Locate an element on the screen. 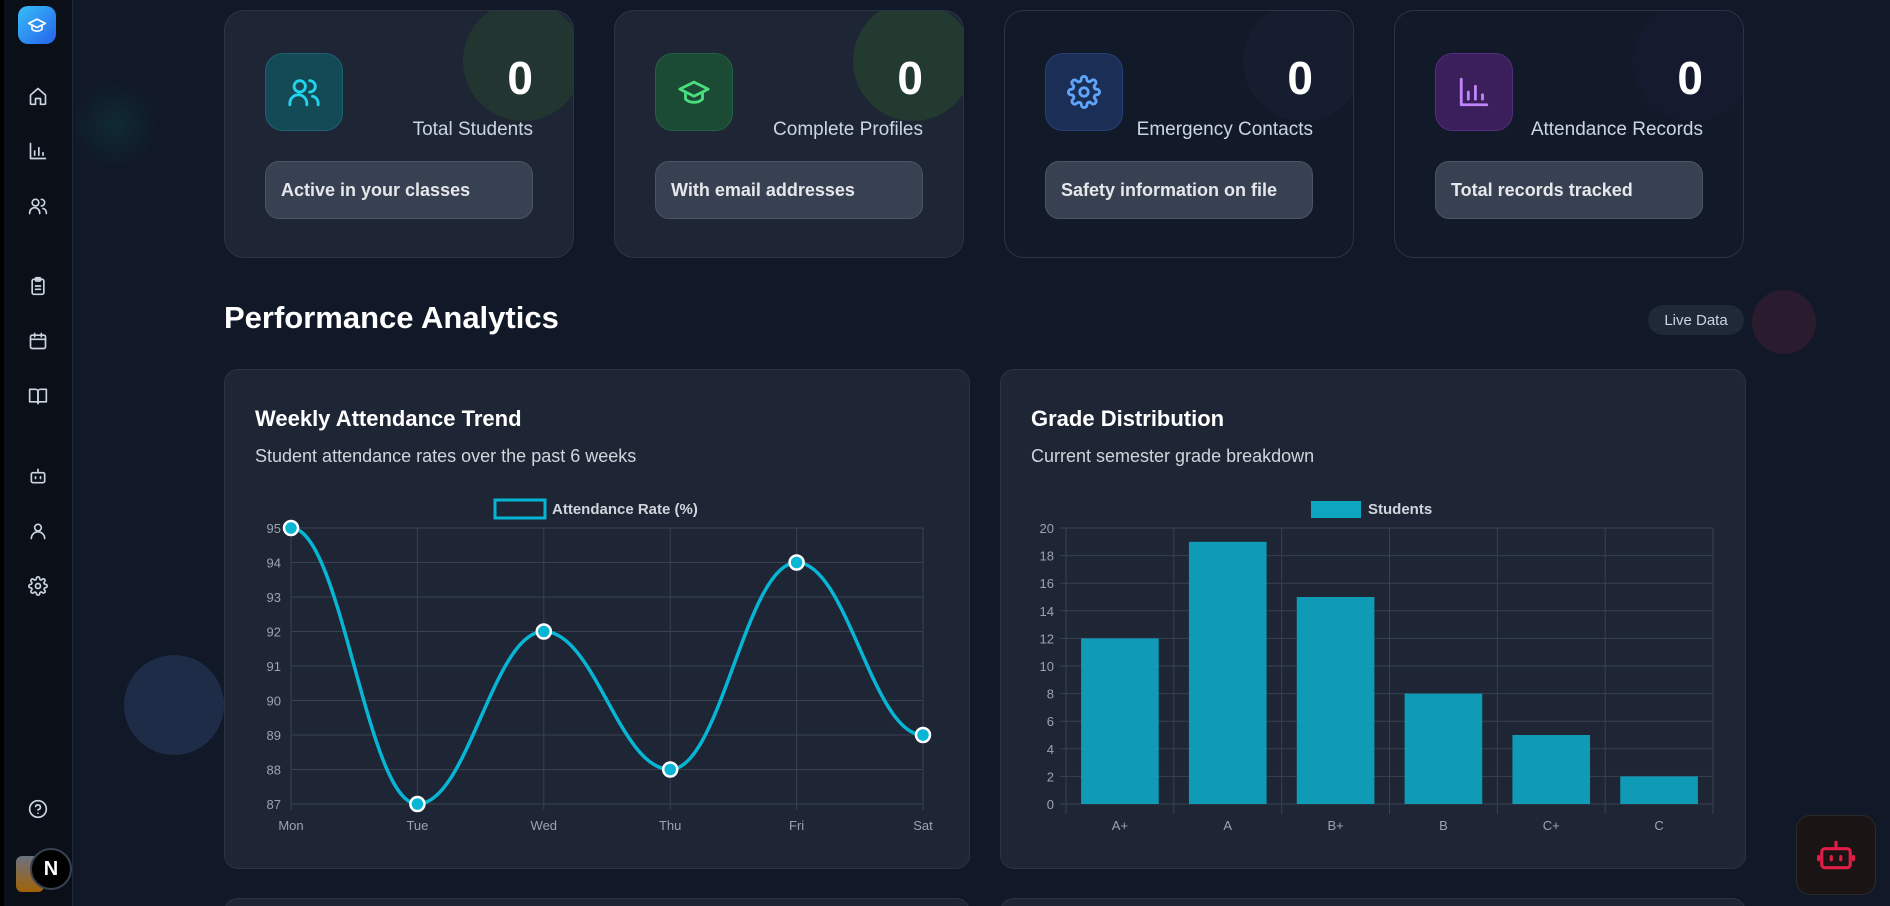 The height and width of the screenshot is (906, 1890). calendar-icon is located at coordinates (38, 341).